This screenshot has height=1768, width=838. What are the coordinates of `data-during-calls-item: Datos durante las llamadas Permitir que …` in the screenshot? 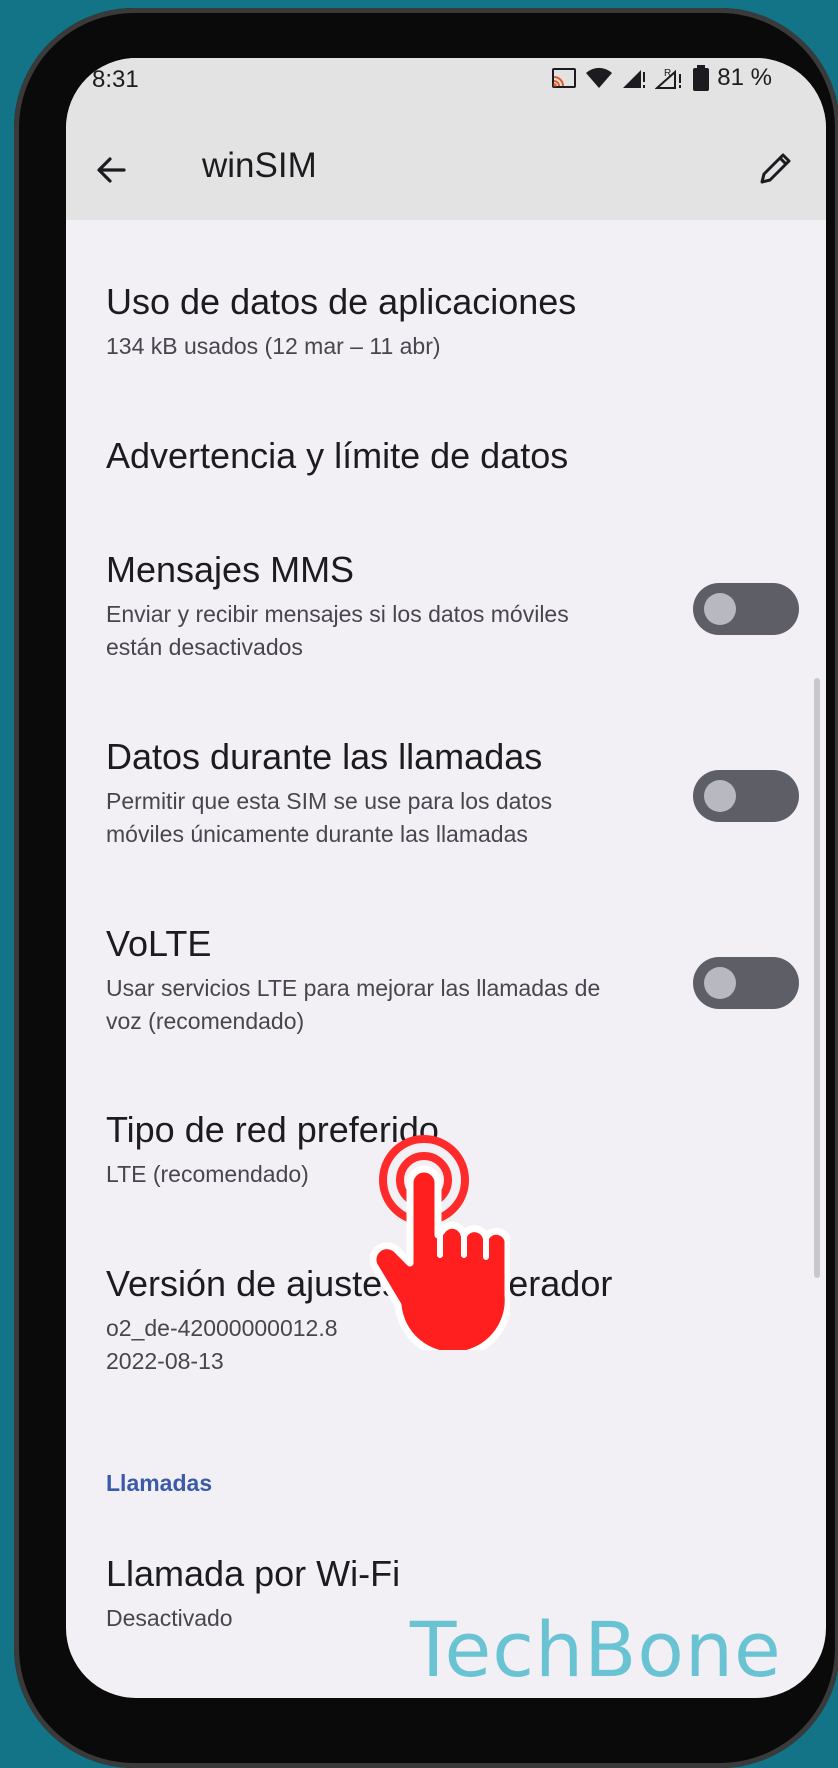 It's located at (366, 793).